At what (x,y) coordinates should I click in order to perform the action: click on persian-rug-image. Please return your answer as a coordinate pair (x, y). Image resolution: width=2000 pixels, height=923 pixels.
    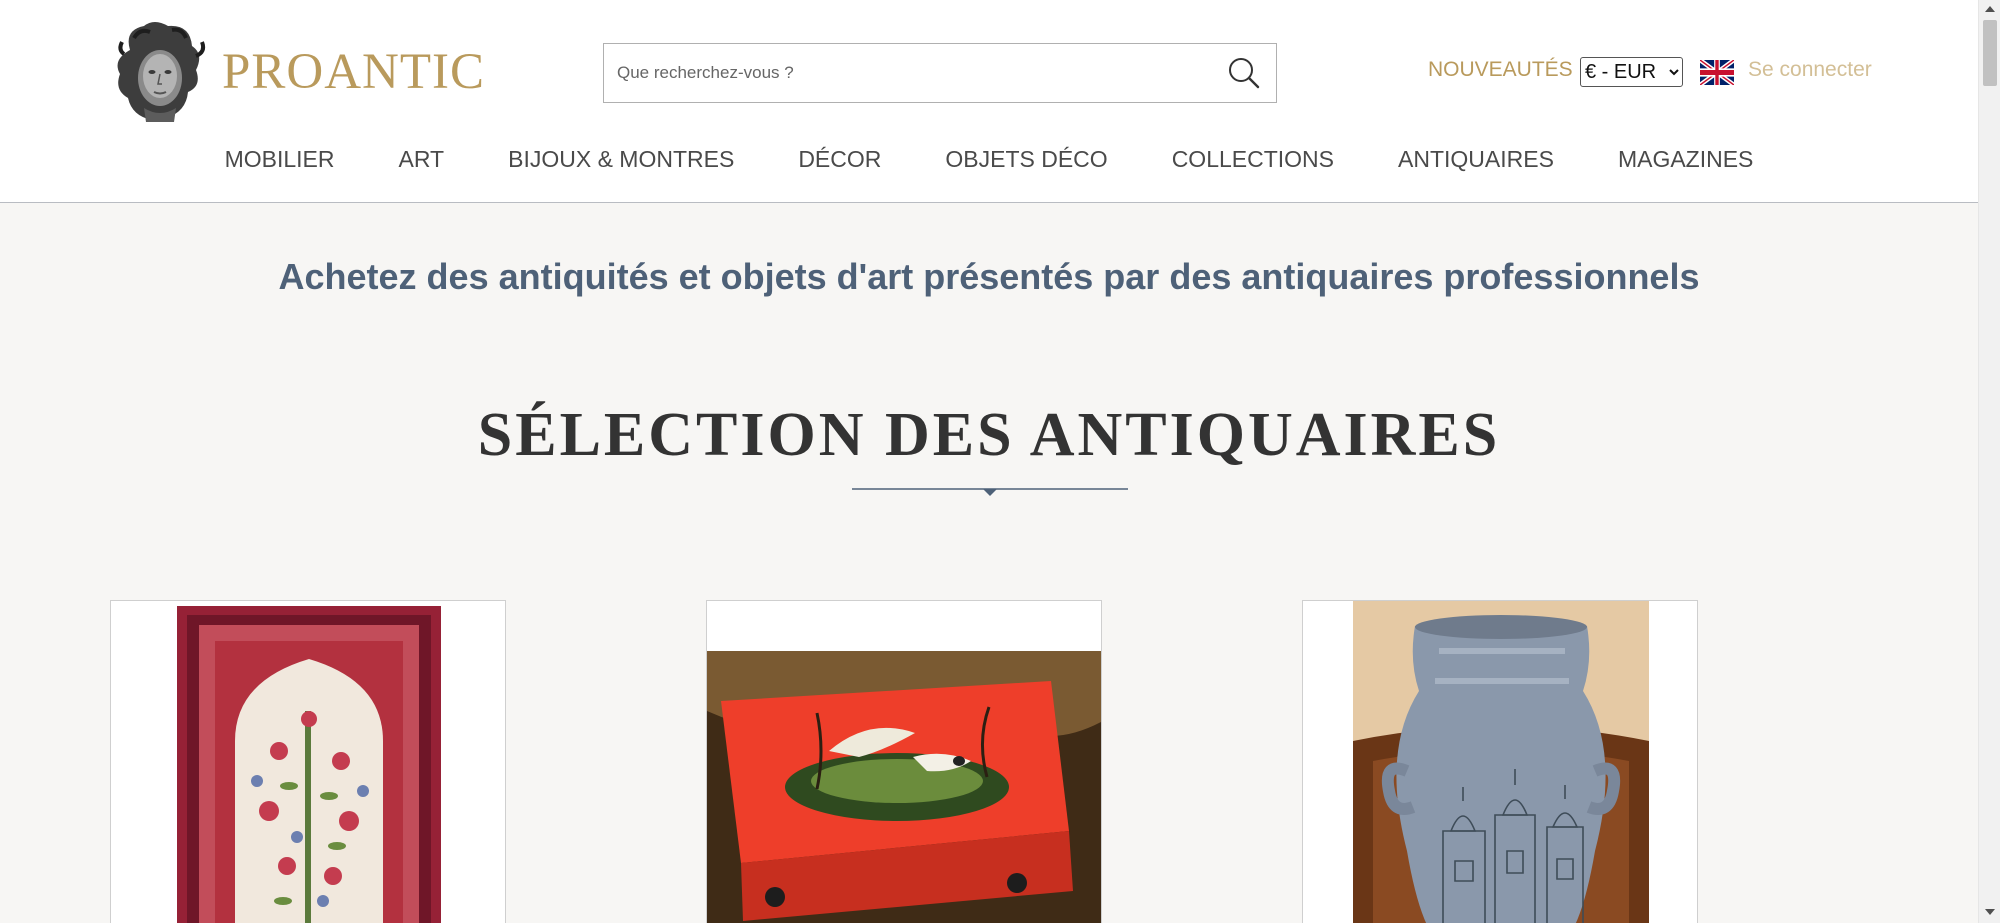
    Looking at the image, I should click on (308, 762).